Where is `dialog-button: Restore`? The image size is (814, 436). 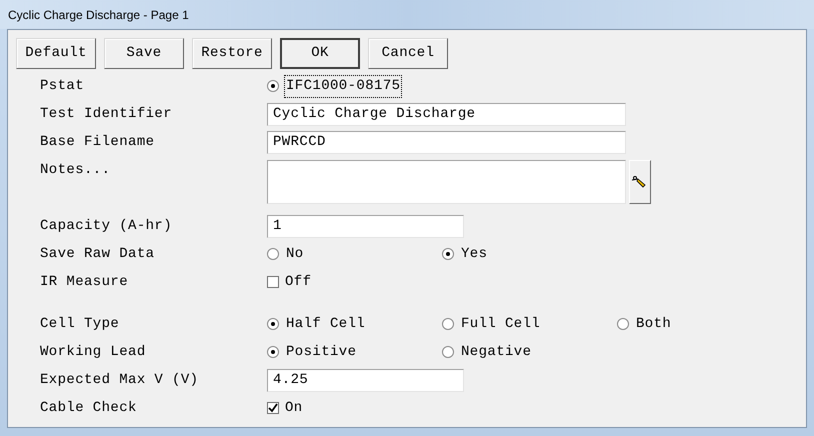
dialog-button: Restore is located at coordinates (232, 53).